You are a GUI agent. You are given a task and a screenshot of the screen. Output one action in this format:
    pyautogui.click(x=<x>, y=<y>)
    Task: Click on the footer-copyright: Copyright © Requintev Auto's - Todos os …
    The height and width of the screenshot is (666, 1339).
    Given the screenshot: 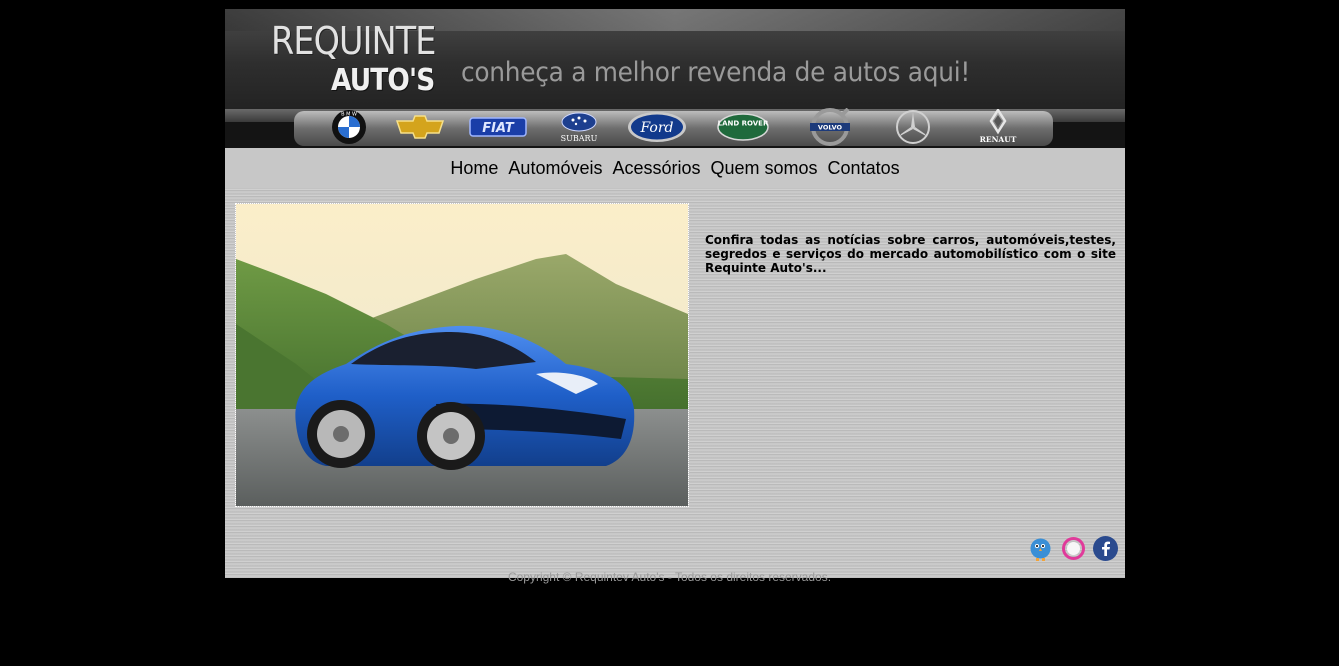 What is the action you would take?
    pyautogui.click(x=669, y=577)
    